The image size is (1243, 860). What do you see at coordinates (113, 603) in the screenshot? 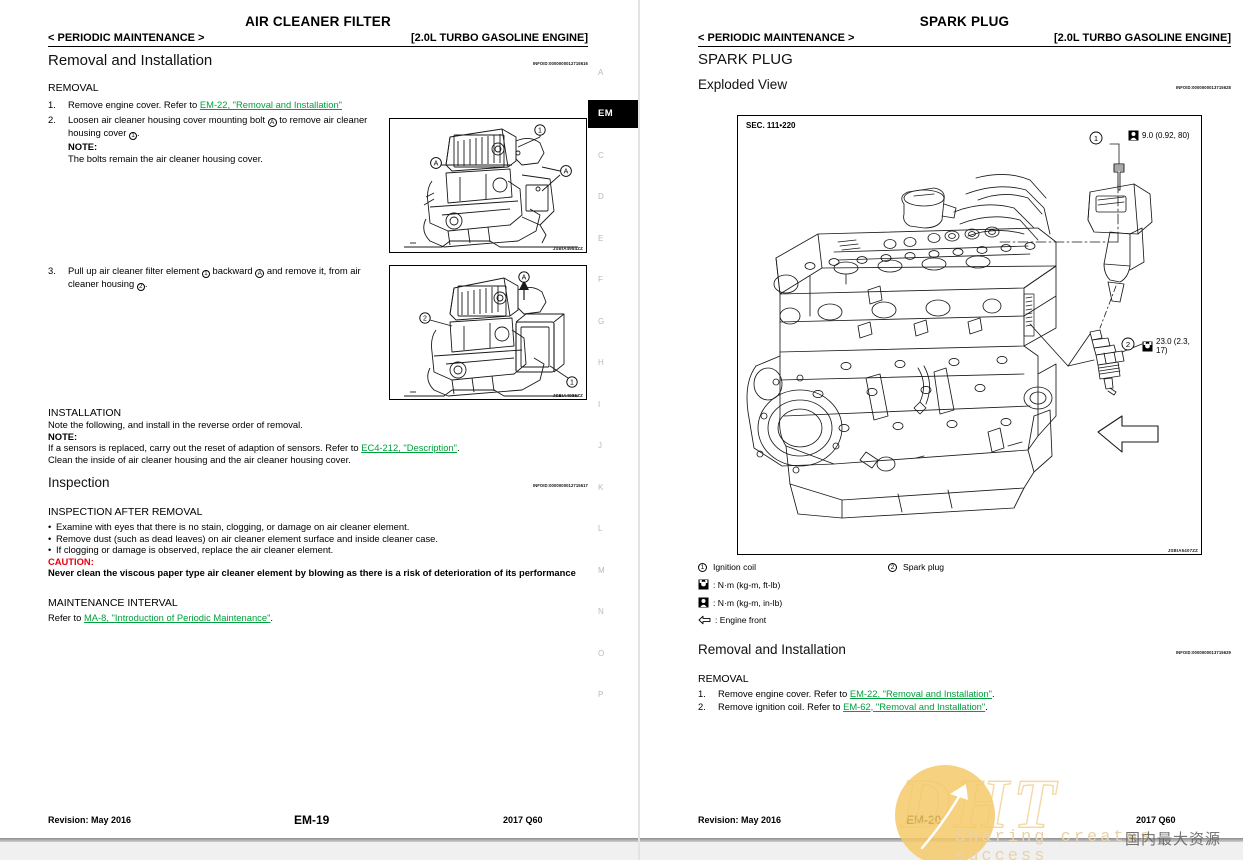
I see `left-maintenance-heading: MAINTENANCE INTERVAL` at bounding box center [113, 603].